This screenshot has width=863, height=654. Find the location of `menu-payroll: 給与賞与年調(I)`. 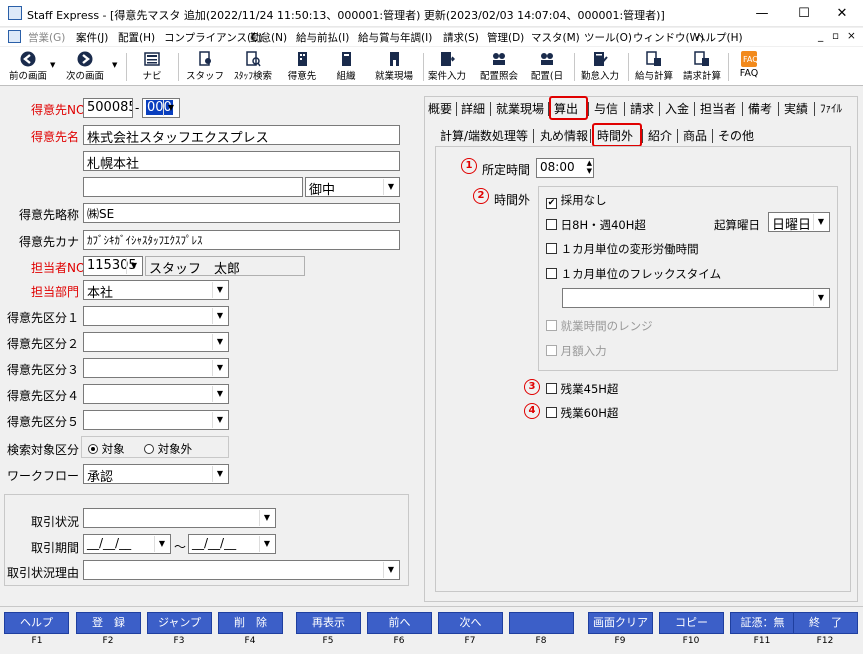

menu-payroll: 給与賞与年調(I) is located at coordinates (395, 37).